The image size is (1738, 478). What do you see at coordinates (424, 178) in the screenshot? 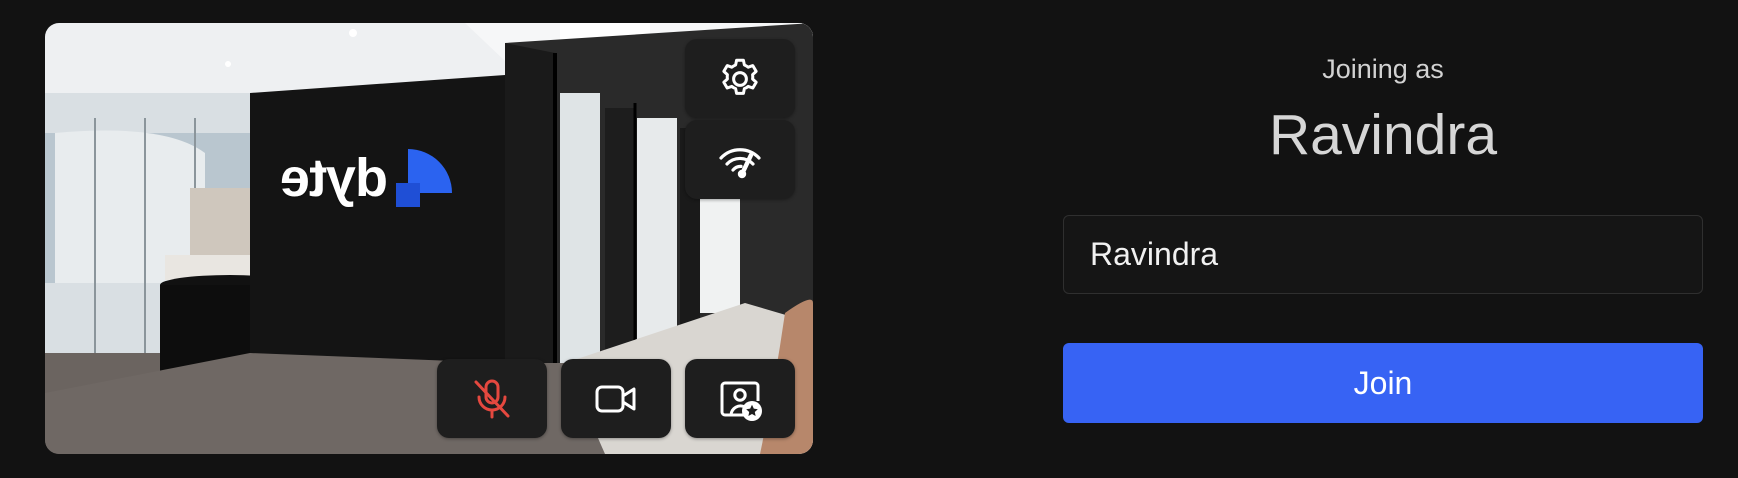
I see `dyte-logo-mark` at bounding box center [424, 178].